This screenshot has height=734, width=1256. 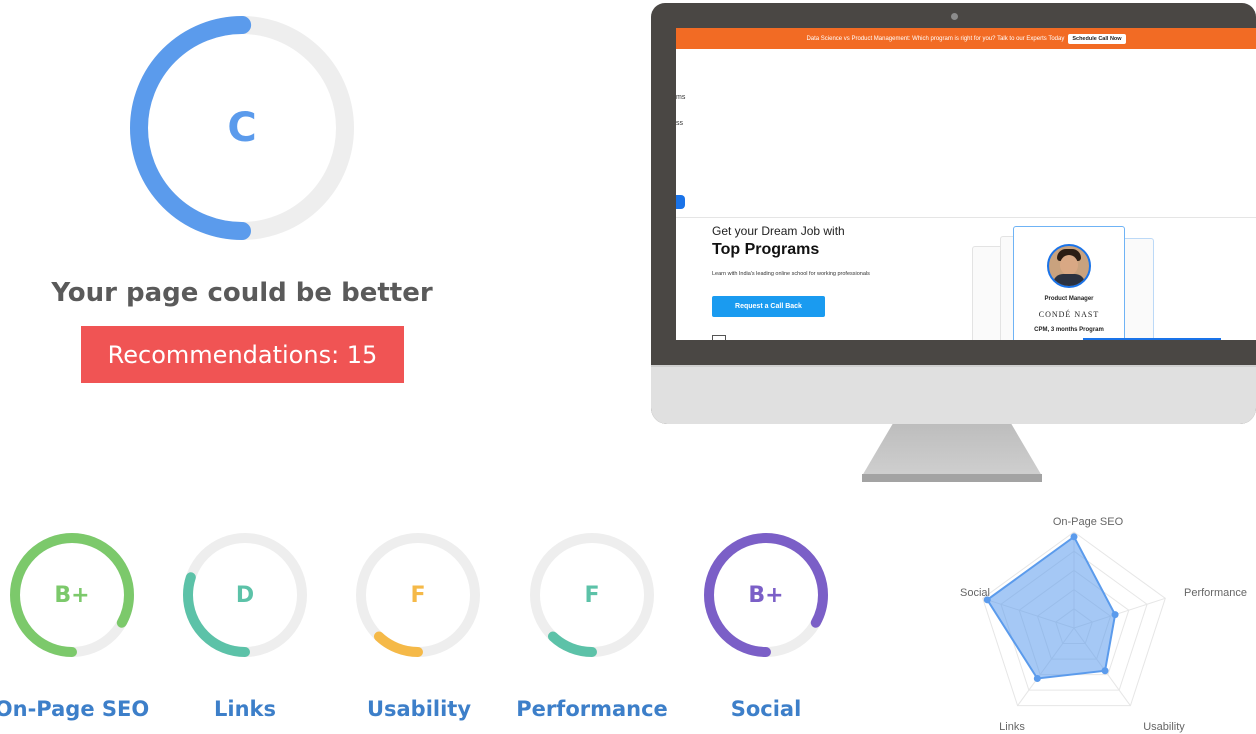 I want to click on overall-grade-letter: C, so click(x=242, y=128).